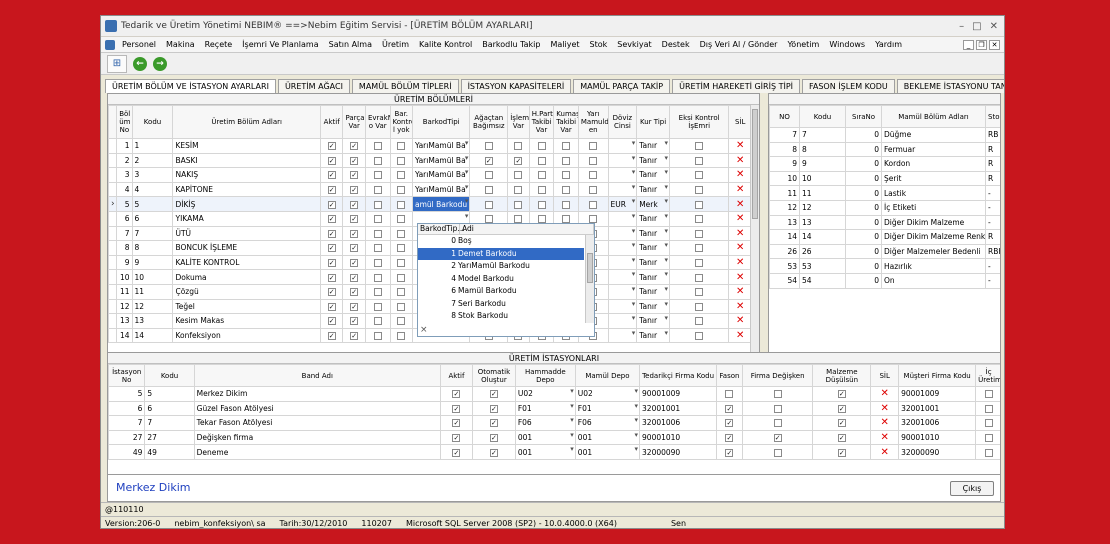  I want to click on tab-bolum-istasyon: ÜRETİM BÖLÜM VE İSTASYON AYARLARI, so click(190, 86).